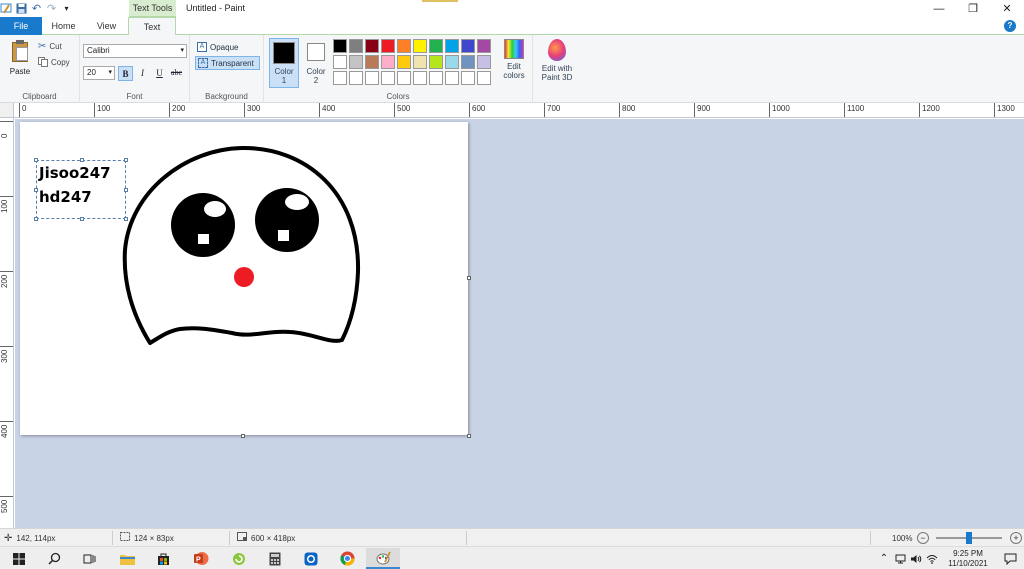  Describe the element at coordinates (512, 26) in the screenshot. I see `ribbon-tabs: File Home View Text ?` at that location.